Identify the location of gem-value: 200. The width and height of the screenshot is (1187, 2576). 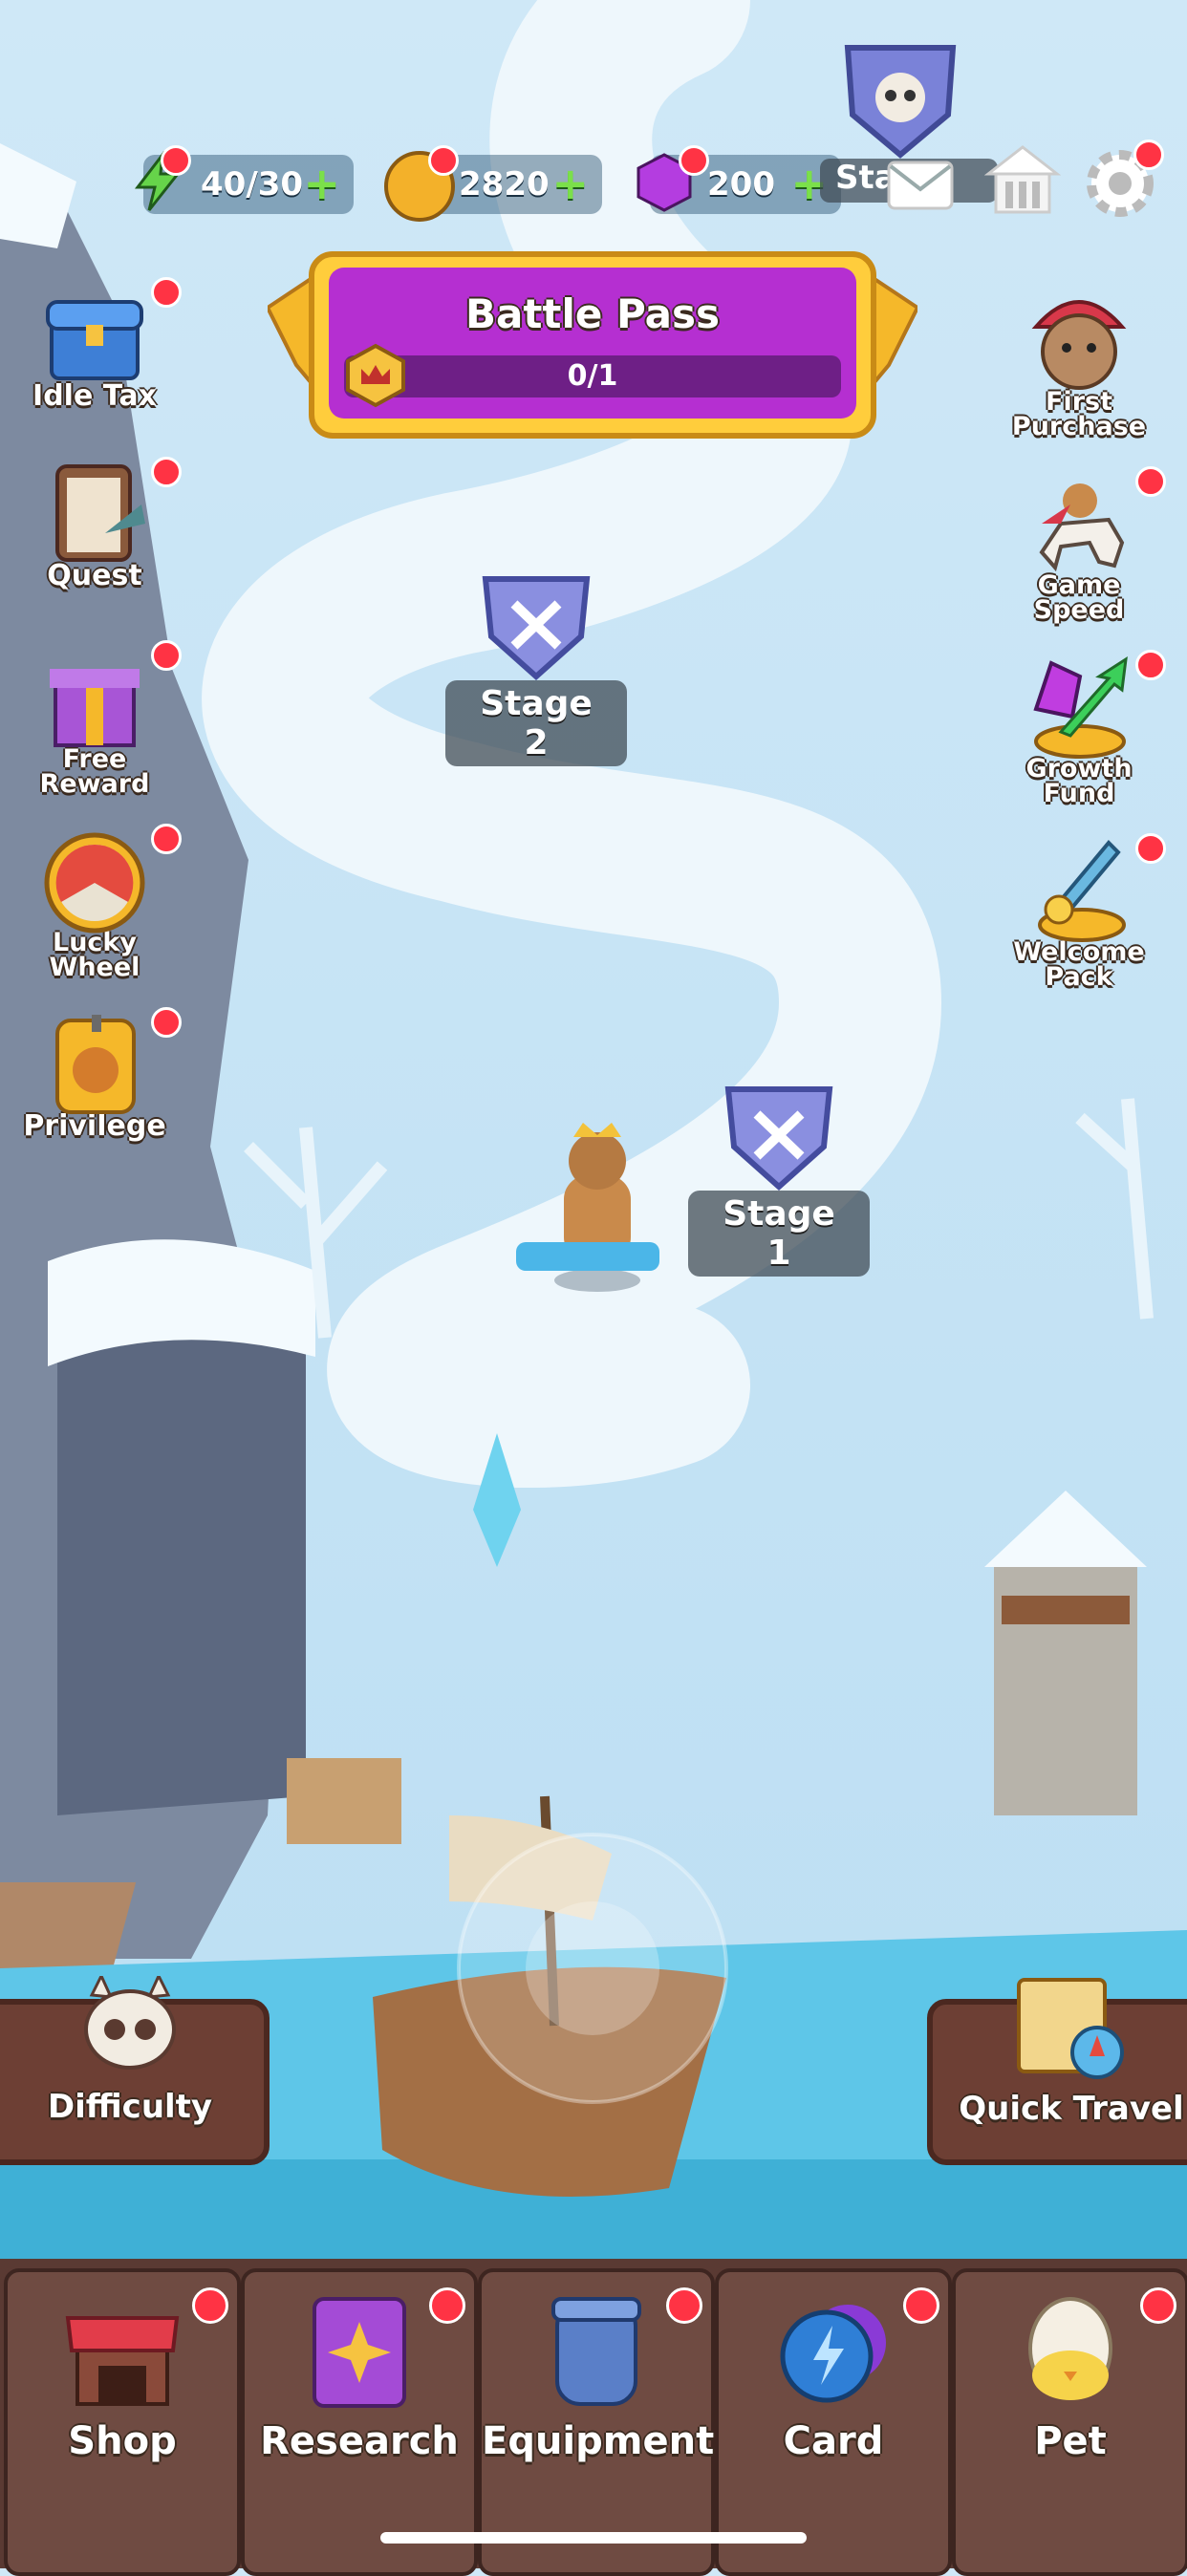
(741, 184).